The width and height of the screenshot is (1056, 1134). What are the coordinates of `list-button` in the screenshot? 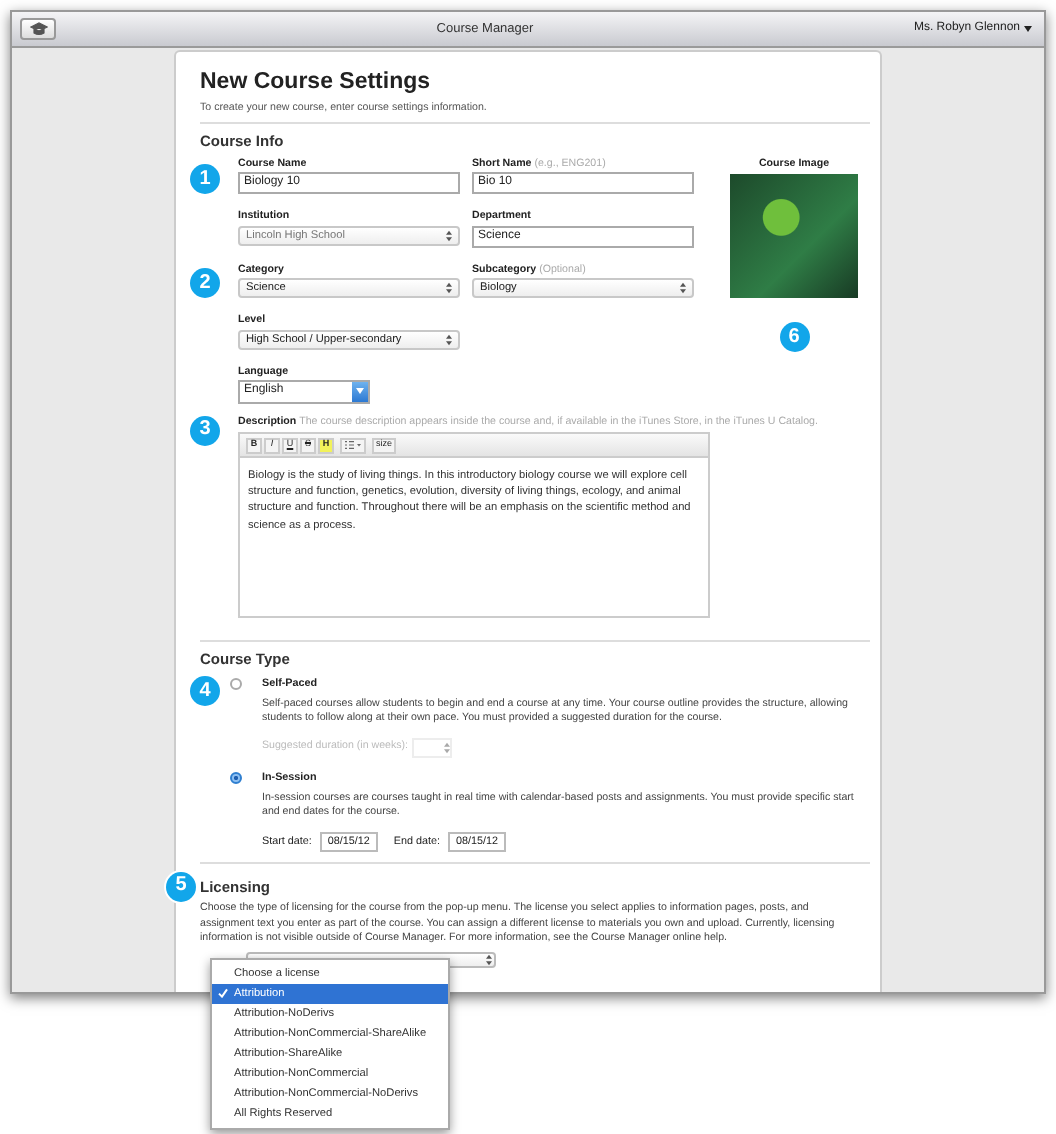 It's located at (353, 445).